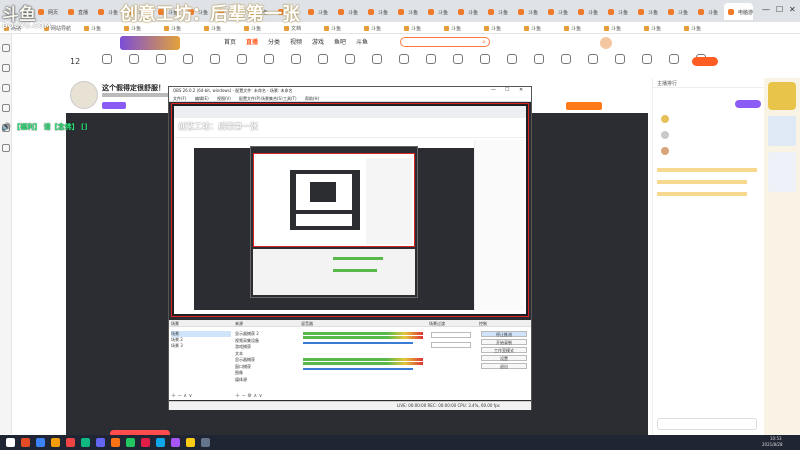  Describe the element at coordinates (792, 9) in the screenshot. I see `close-icon: ✕` at that location.